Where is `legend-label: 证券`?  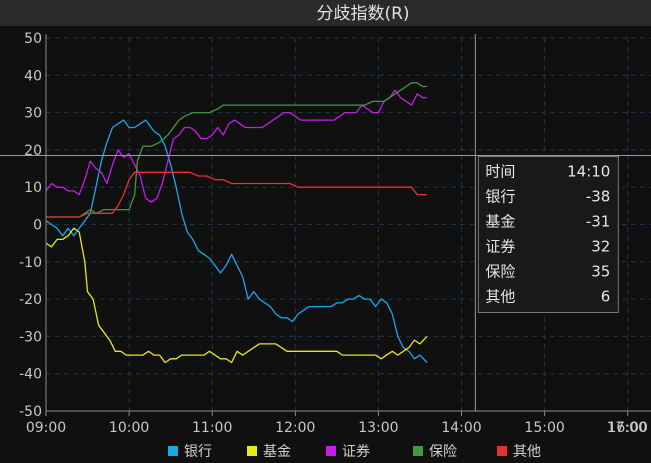 legend-label: 证券 is located at coordinates (356, 452).